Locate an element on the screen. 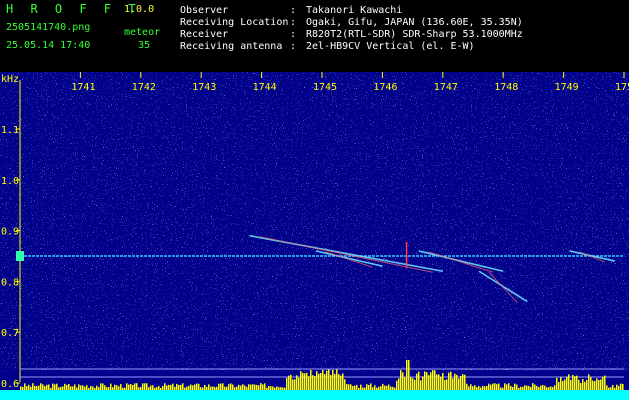  colon: : is located at coordinates (293, 22).